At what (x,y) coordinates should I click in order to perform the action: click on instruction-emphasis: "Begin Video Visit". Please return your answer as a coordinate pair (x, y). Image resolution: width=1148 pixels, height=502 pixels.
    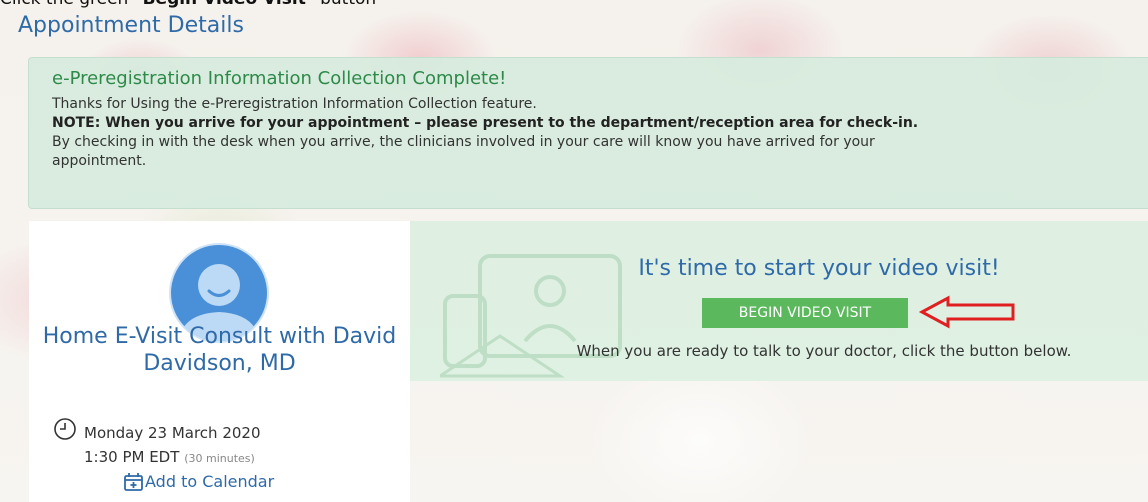
    Looking at the image, I should click on (224, 4).